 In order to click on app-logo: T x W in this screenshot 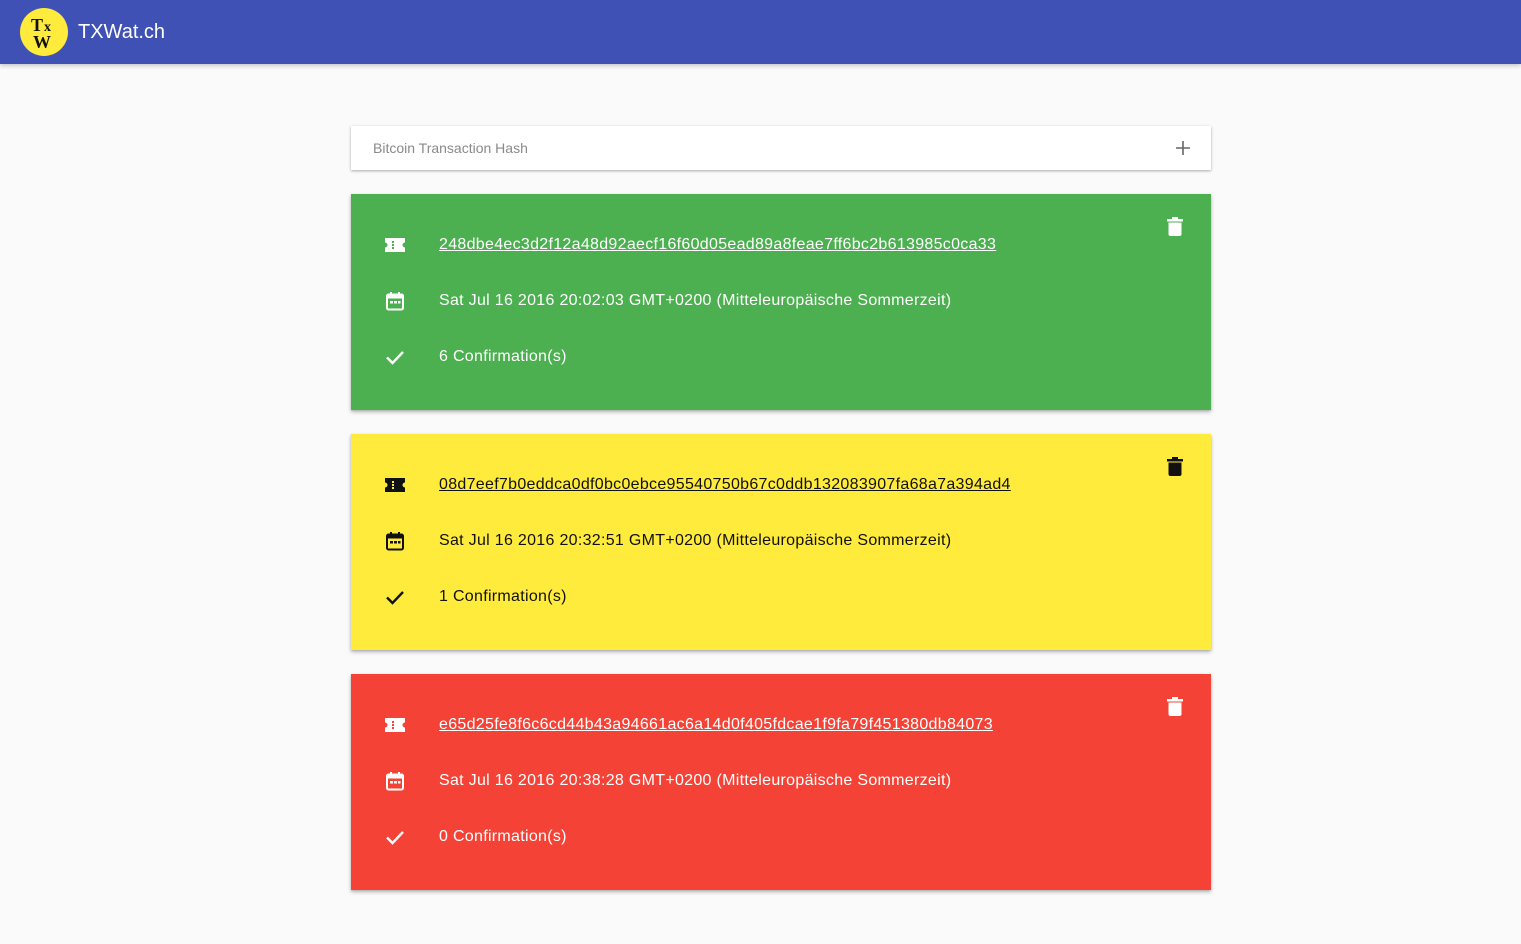, I will do `click(44, 32)`.